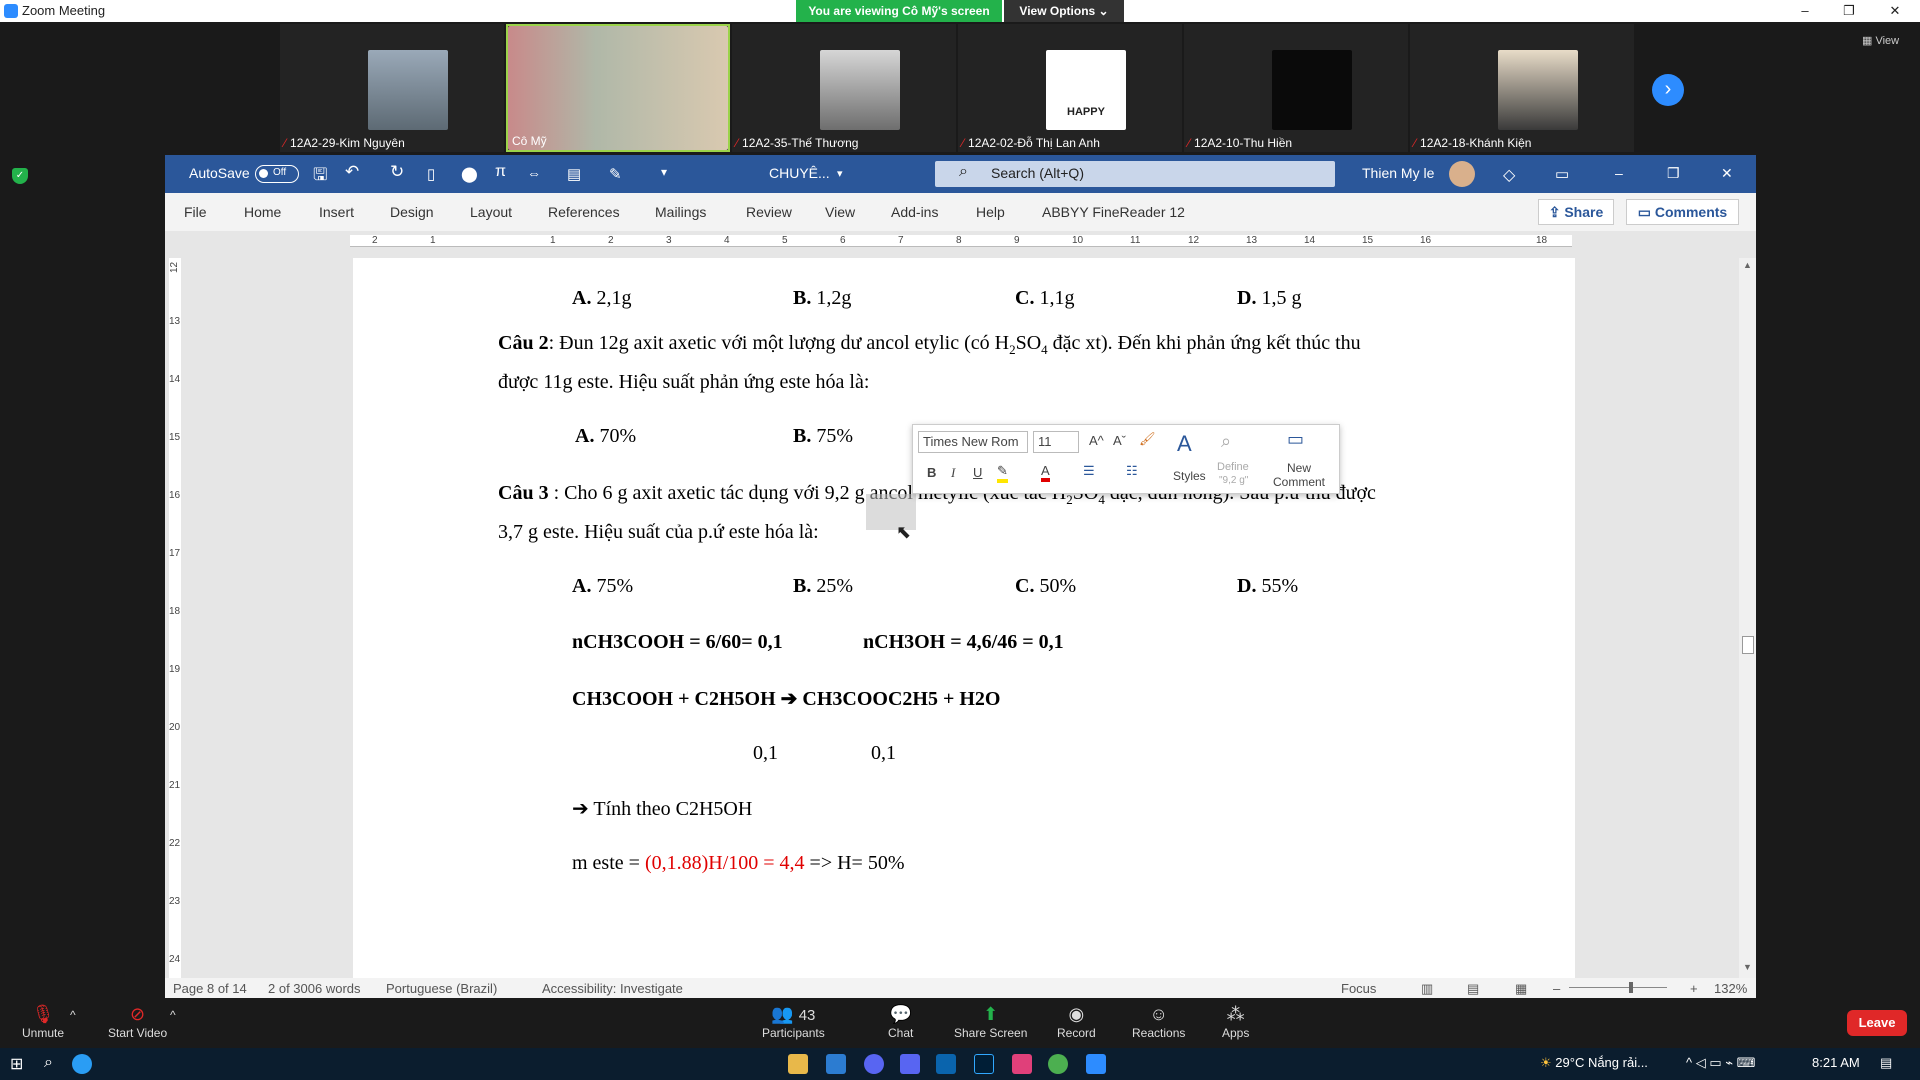 The height and width of the screenshot is (1080, 1920). What do you see at coordinates (618, 88) in the screenshot?
I see `participant-tile-active: Cô Mỹ` at bounding box center [618, 88].